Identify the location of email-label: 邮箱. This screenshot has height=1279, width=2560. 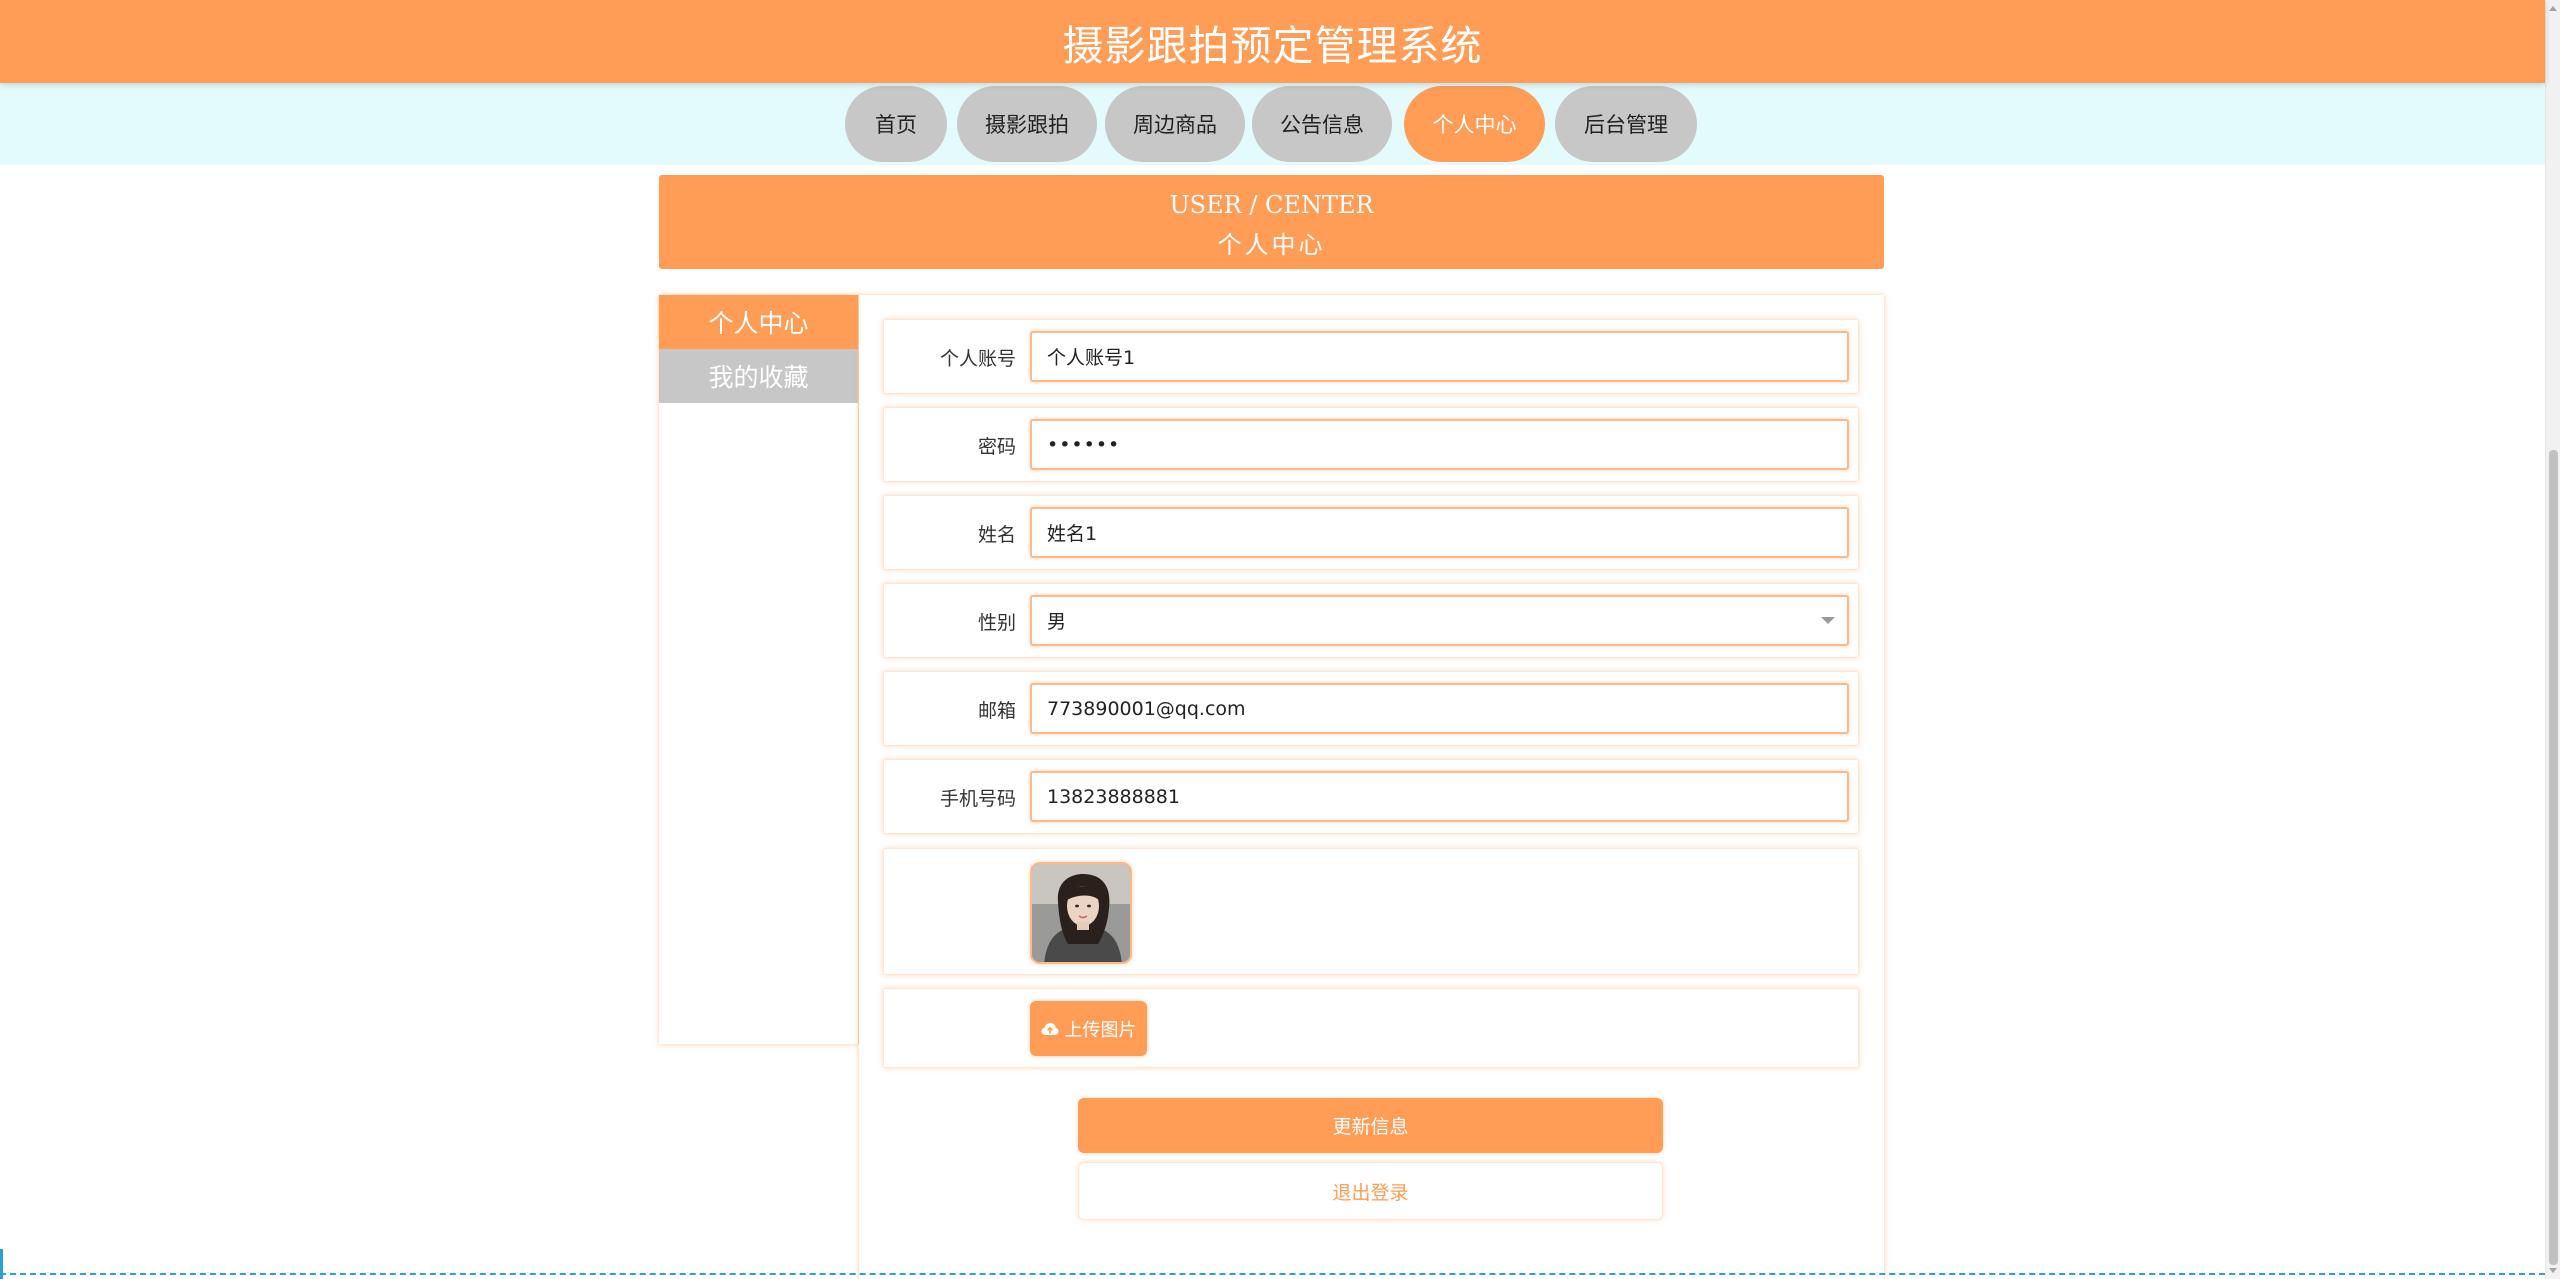
(996, 711).